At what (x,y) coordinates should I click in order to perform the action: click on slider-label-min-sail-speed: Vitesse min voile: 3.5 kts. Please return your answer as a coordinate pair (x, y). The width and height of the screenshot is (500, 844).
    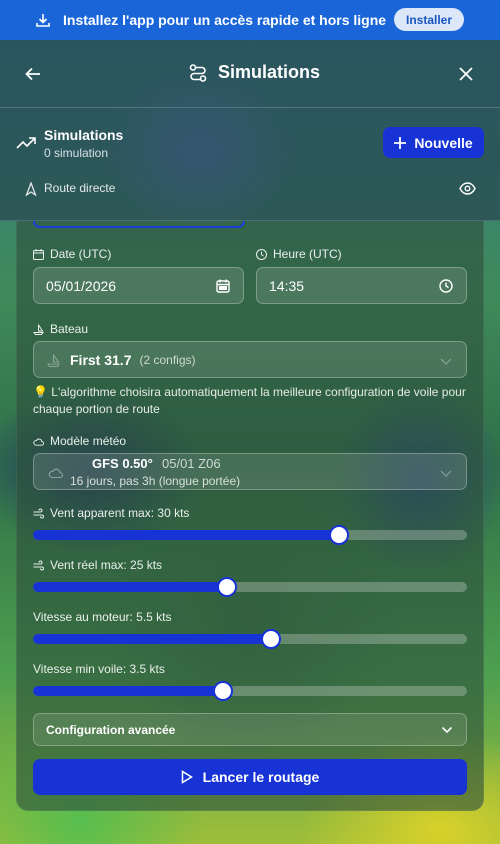
    Looking at the image, I should click on (99, 669).